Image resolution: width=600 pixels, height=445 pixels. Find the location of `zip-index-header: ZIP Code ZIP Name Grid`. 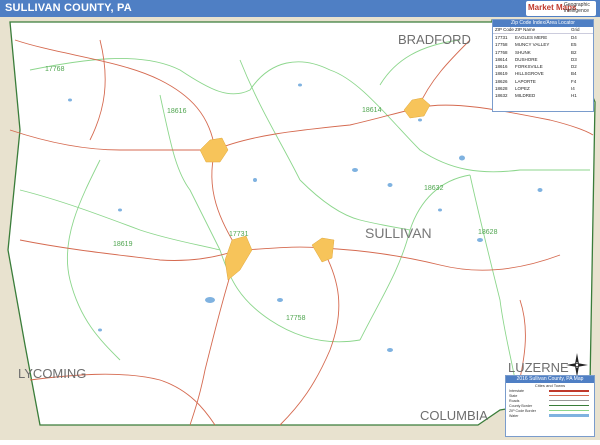

zip-index-header: ZIP Code ZIP Name Grid is located at coordinates (543, 30).